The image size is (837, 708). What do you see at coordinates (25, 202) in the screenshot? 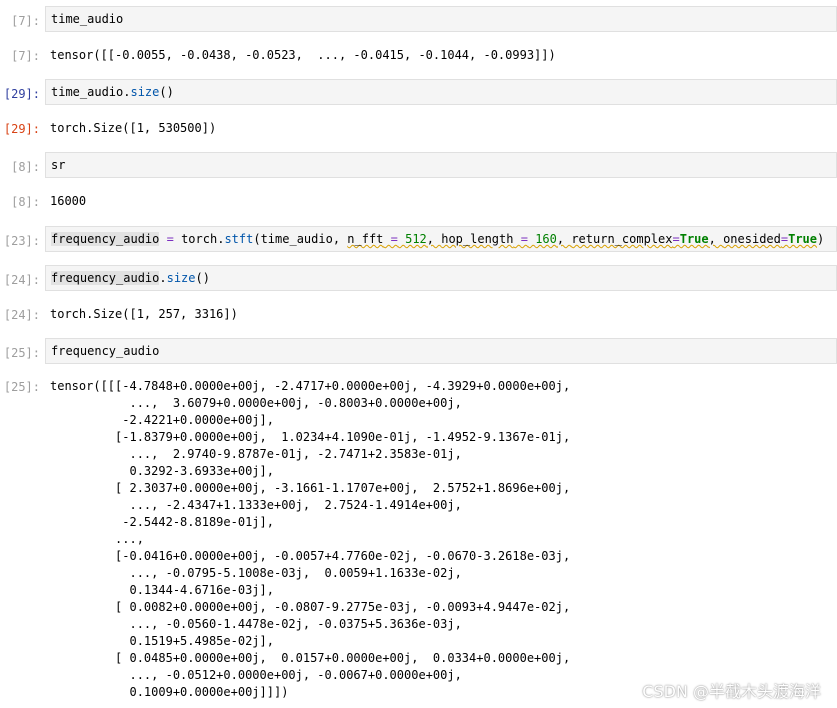
I see `out-prompt: [8]:` at bounding box center [25, 202].